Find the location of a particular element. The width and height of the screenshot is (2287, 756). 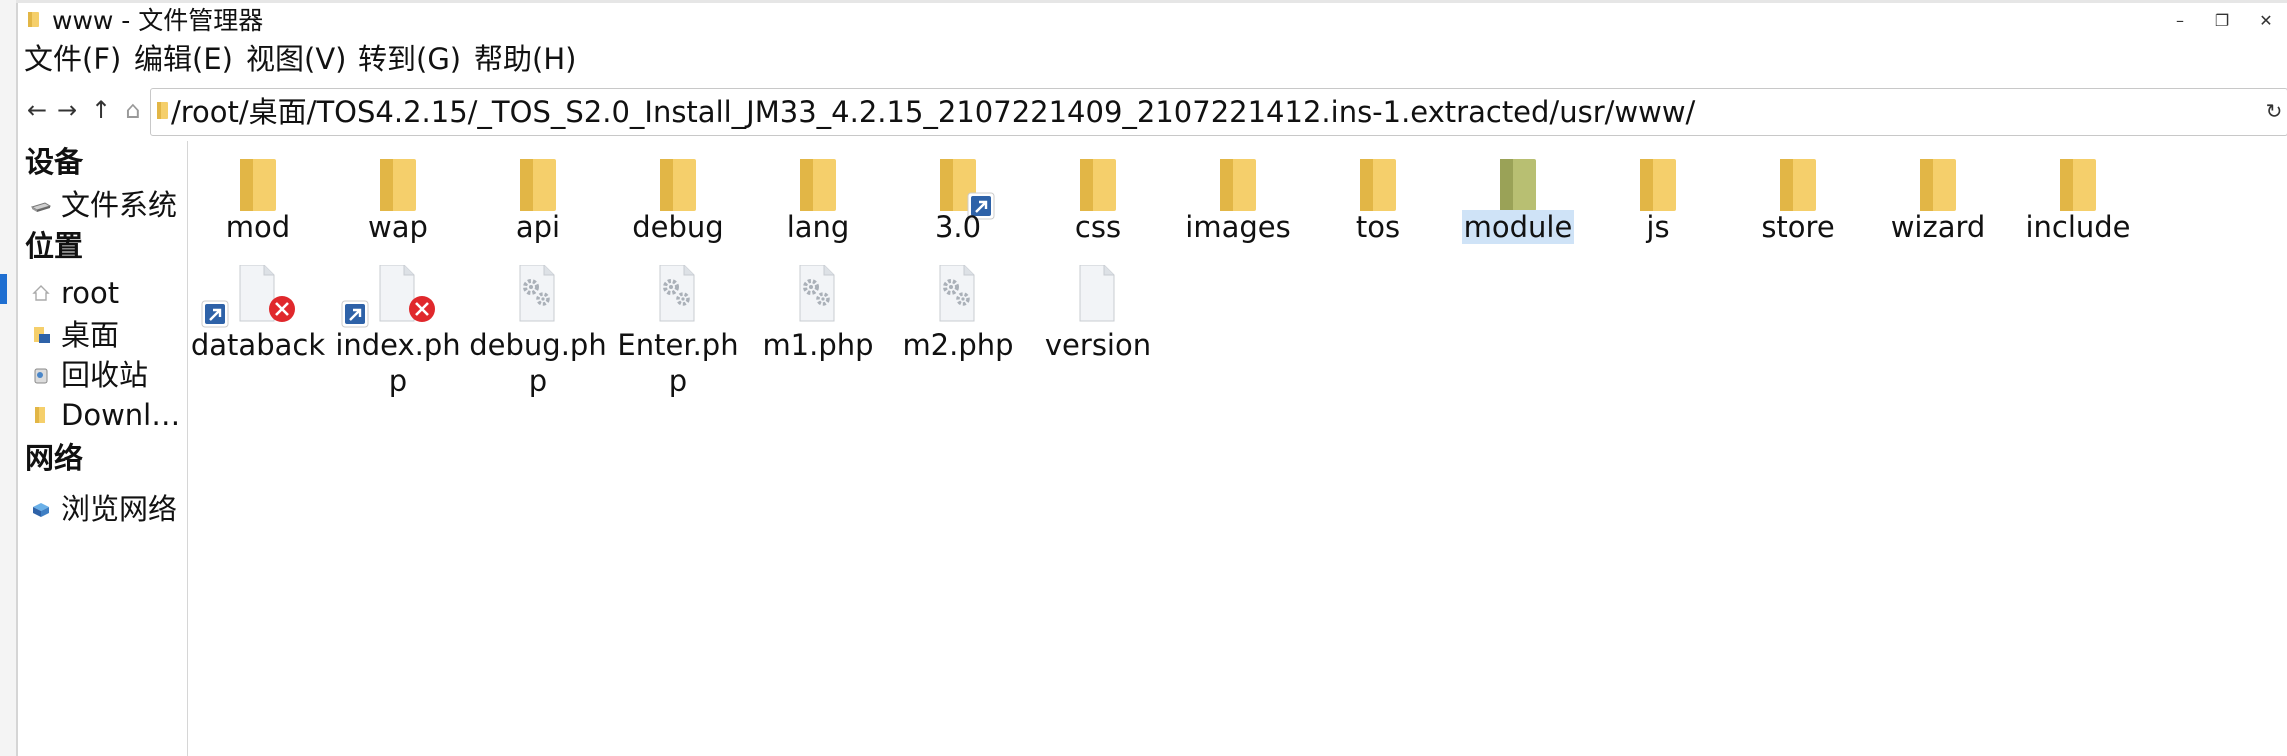

file-name: include is located at coordinates (2078, 227).